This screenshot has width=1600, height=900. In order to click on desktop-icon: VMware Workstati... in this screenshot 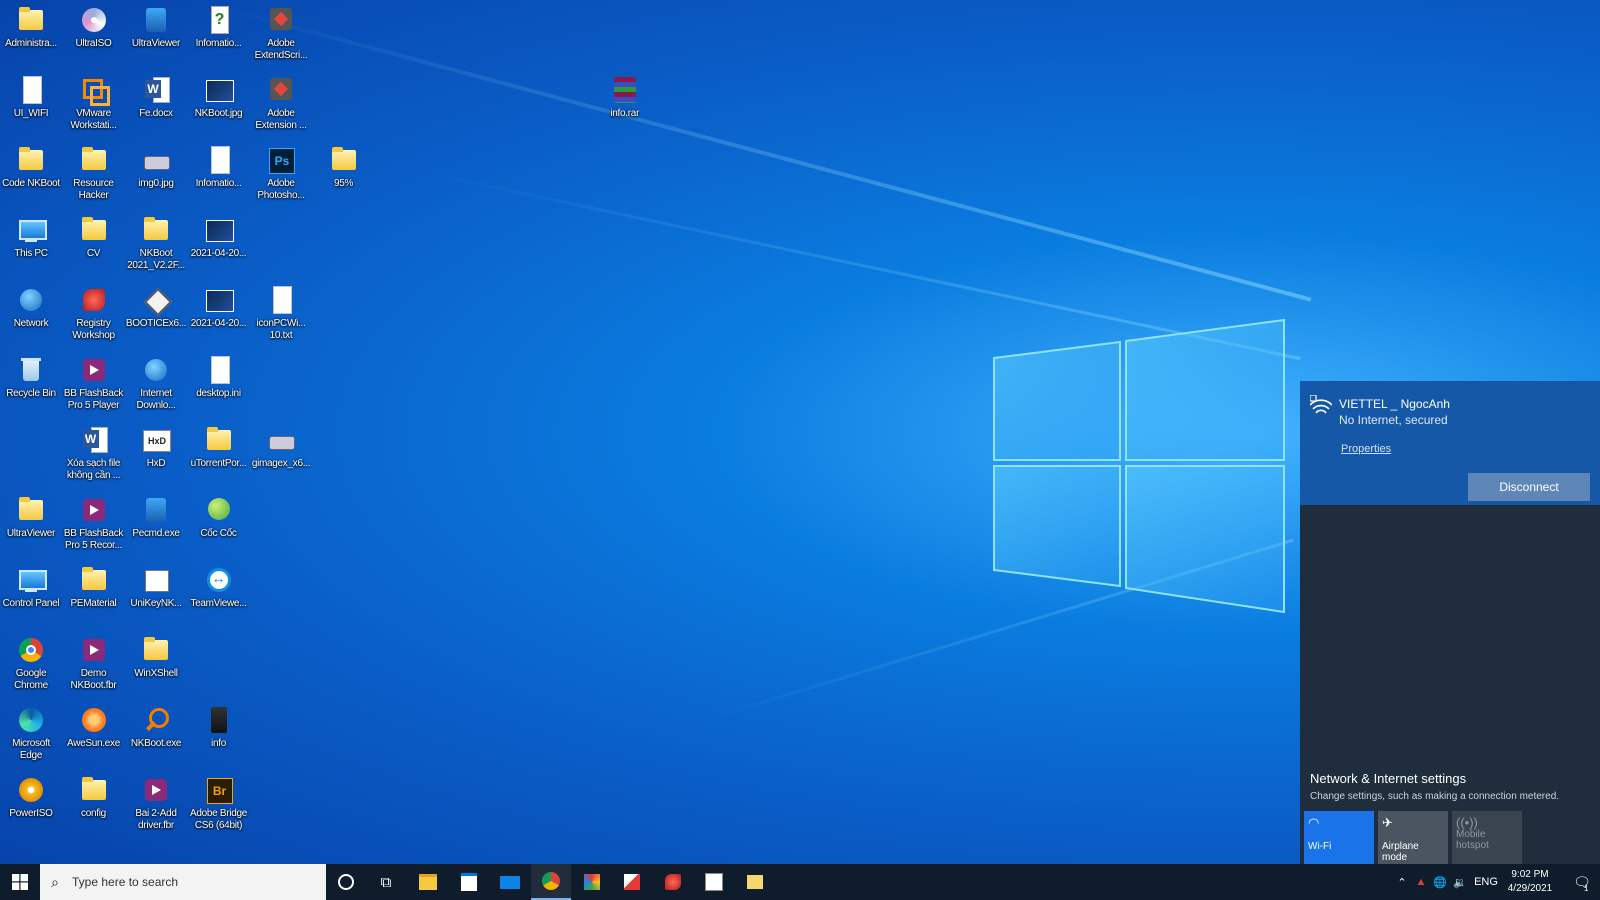, I will do `click(94, 101)`.